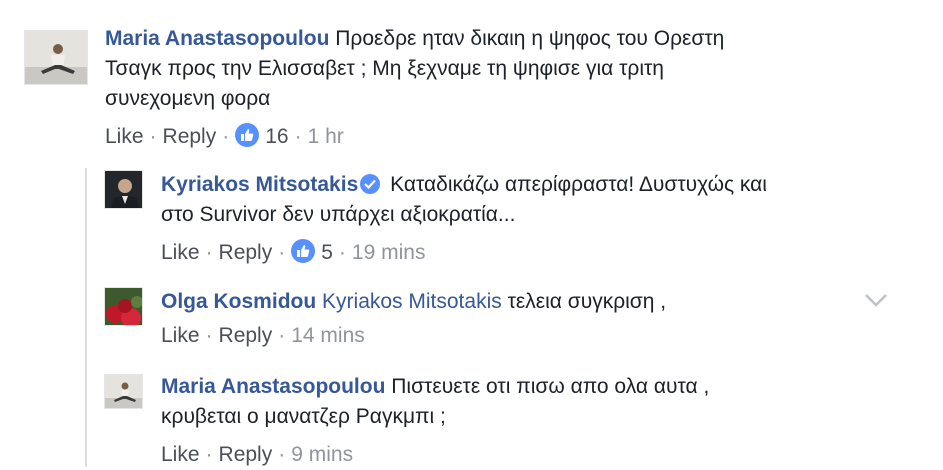 The image size is (943, 470). Describe the element at coordinates (578, 184) in the screenshot. I see `comment-text: Καταδικάζω απερίφραστα! Δυστυχώς και` at that location.